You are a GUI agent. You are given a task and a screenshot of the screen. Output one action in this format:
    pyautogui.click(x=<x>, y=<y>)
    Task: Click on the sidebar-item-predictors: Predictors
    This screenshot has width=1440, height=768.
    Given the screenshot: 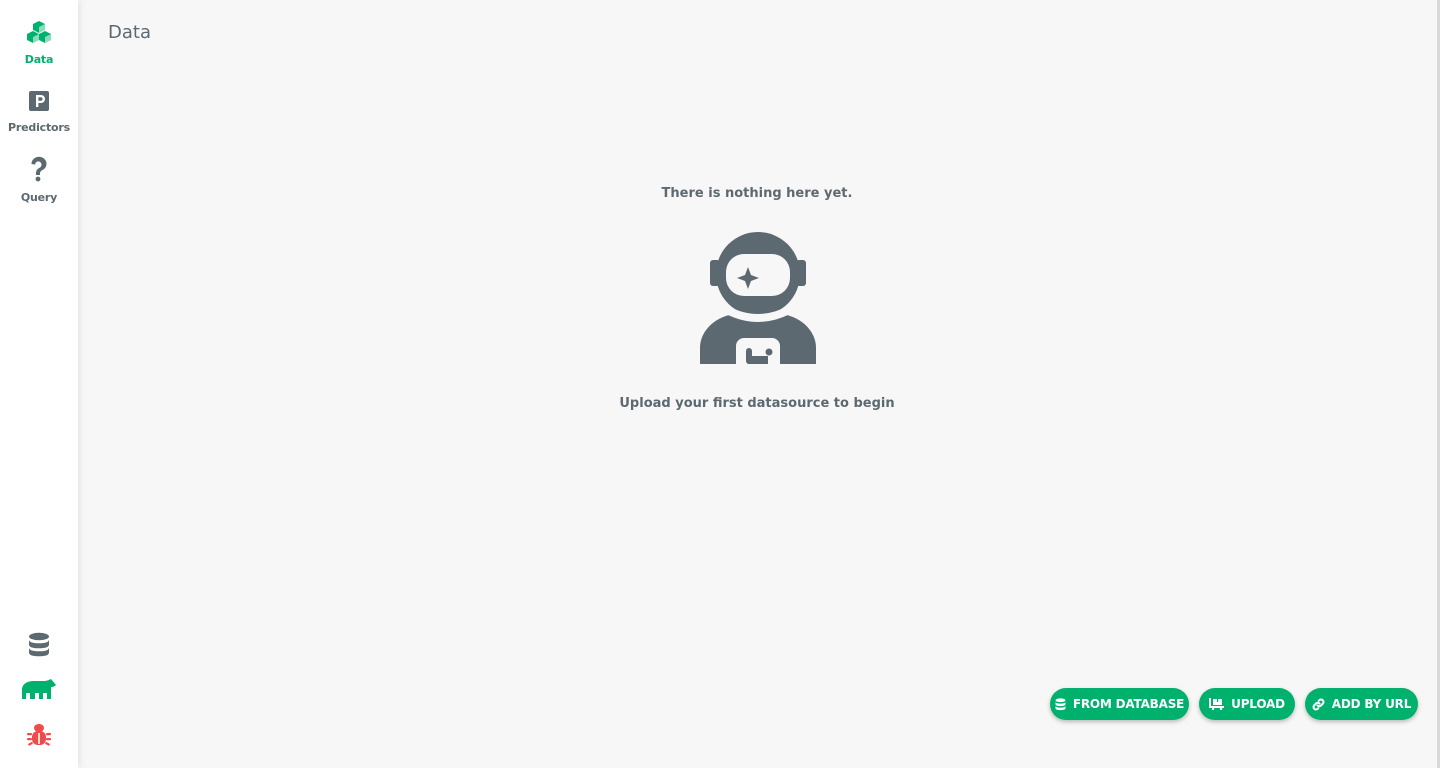 What is the action you would take?
    pyautogui.click(x=39, y=112)
    